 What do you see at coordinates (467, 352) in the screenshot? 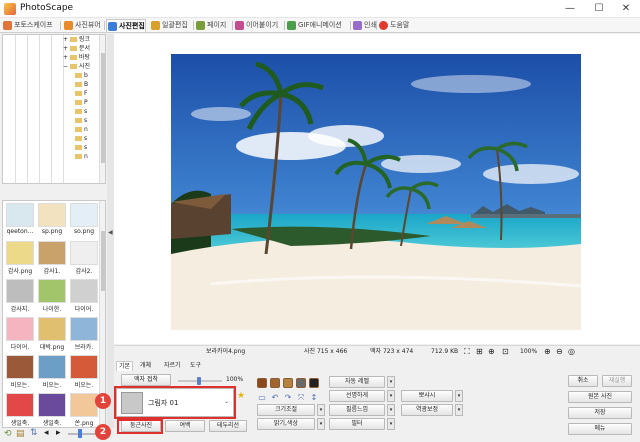
I see `fit-screen-icon: ⛶` at bounding box center [467, 352].